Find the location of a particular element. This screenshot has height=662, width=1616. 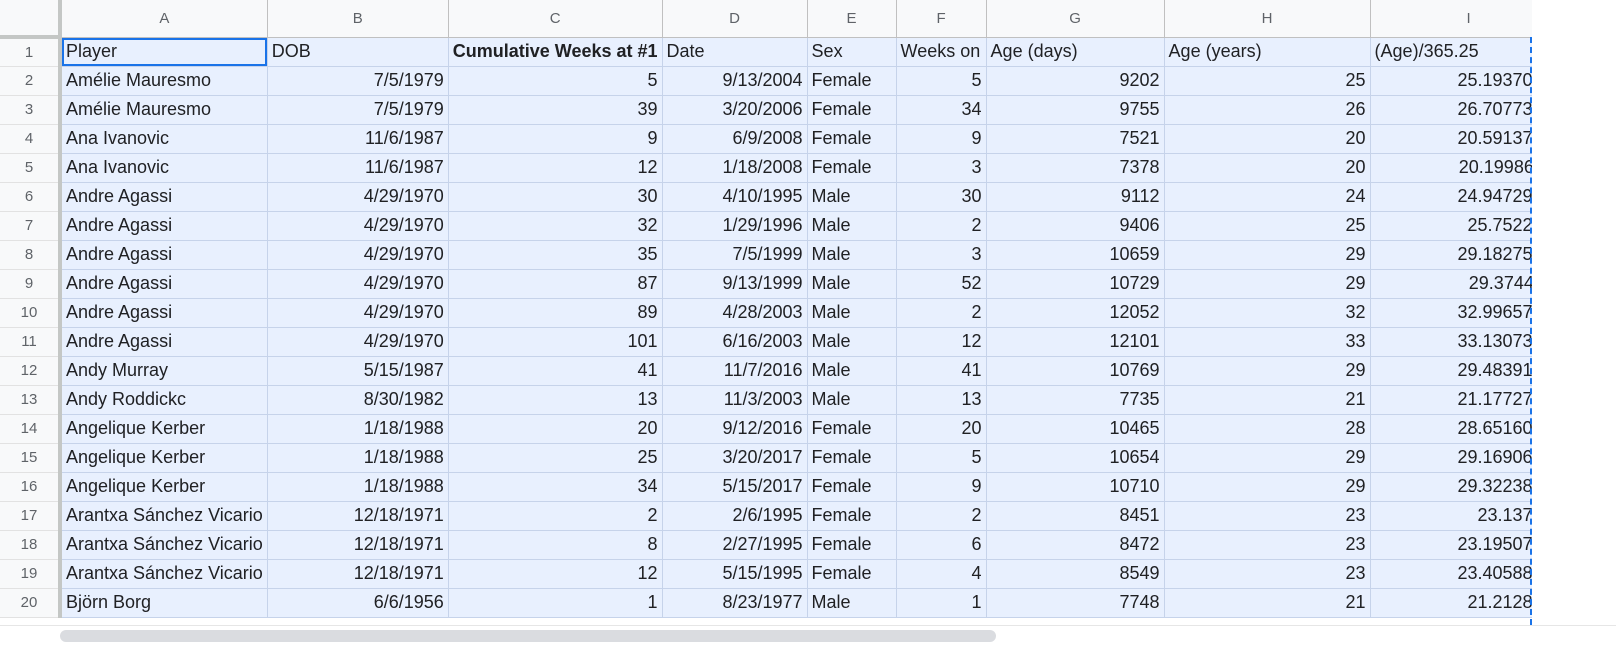

cell-g: 8472 is located at coordinates (1075, 545).